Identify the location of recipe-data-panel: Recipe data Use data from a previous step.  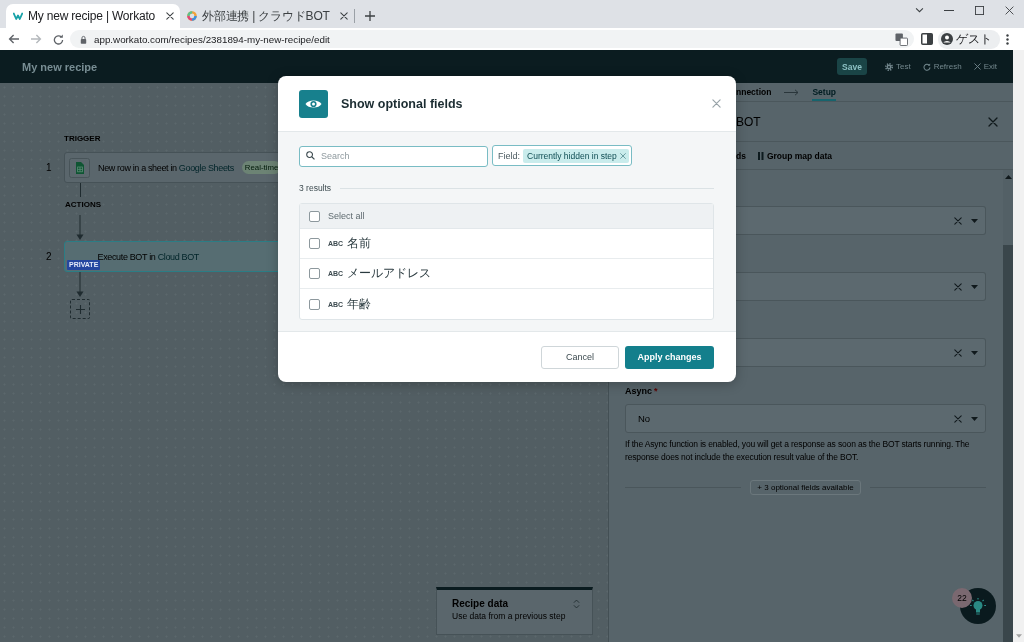
(514, 611).